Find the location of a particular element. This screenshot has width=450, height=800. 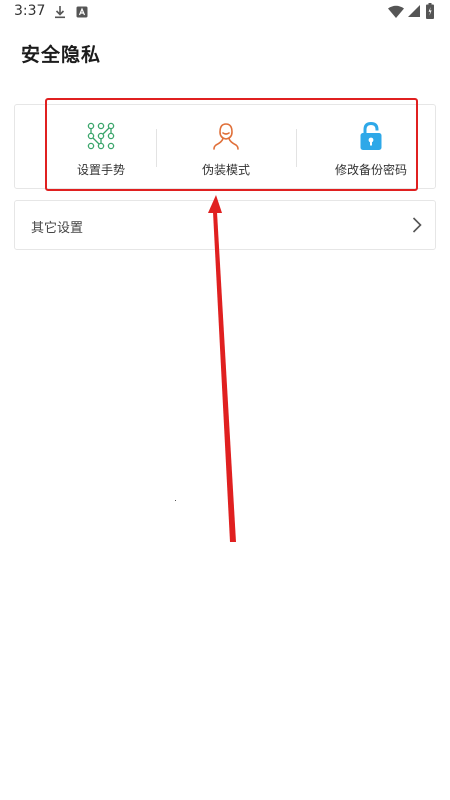

app-notification-icon is located at coordinates (82, 12).